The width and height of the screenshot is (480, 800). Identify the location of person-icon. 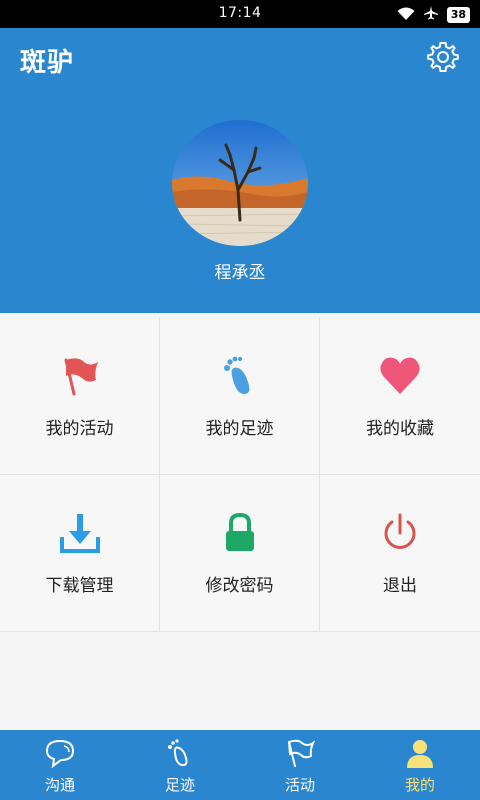
(420, 753).